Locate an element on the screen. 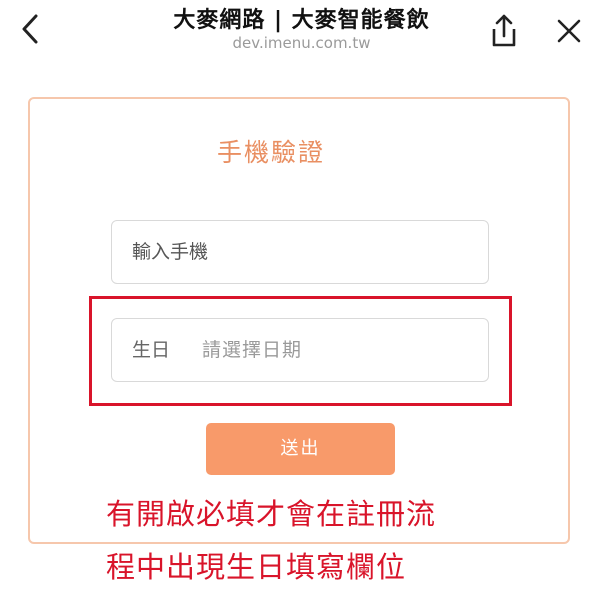  chevron-left-icon is located at coordinates (30, 29).